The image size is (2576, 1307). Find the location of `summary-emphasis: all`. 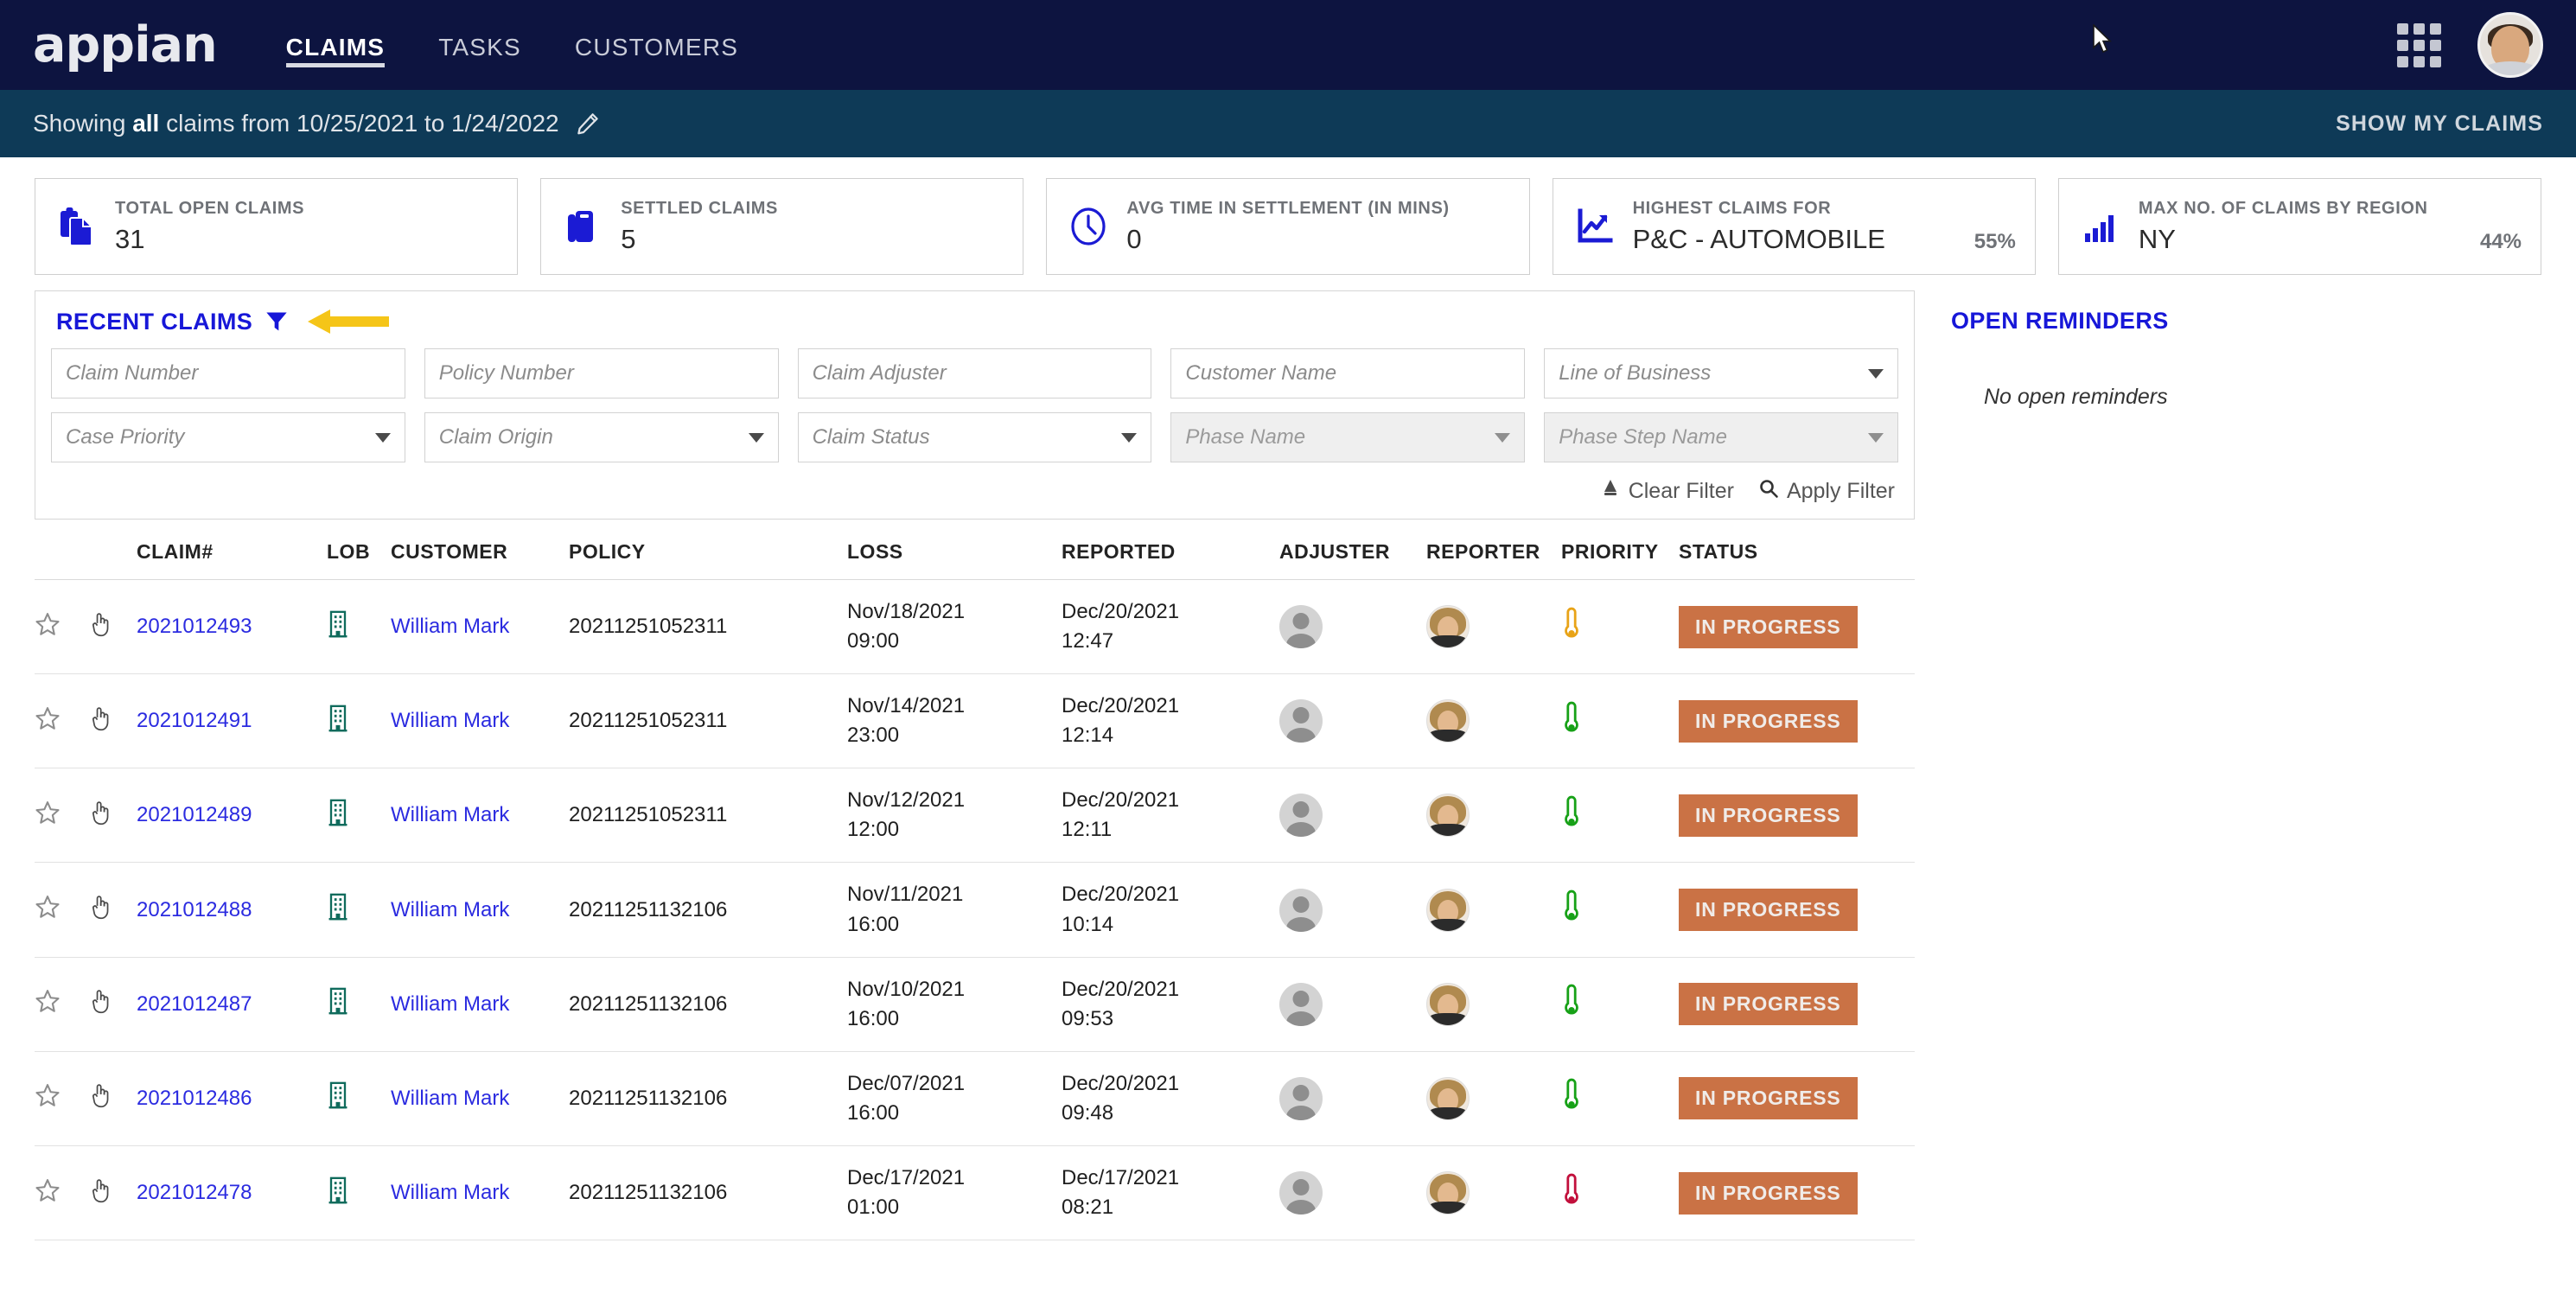

summary-emphasis: all is located at coordinates (146, 123).